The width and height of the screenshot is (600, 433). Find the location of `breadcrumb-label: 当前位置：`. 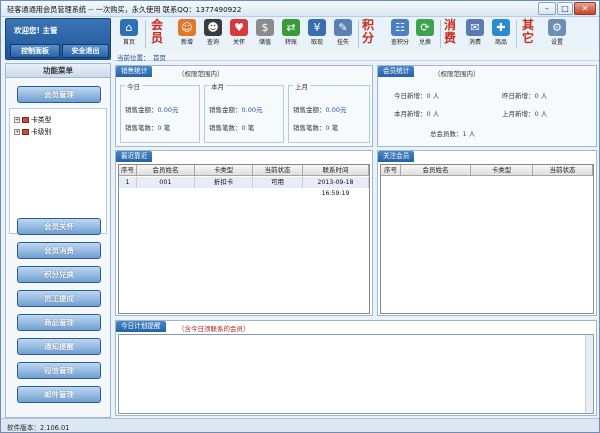

breadcrumb-label: 当前位置： is located at coordinates (133, 58).